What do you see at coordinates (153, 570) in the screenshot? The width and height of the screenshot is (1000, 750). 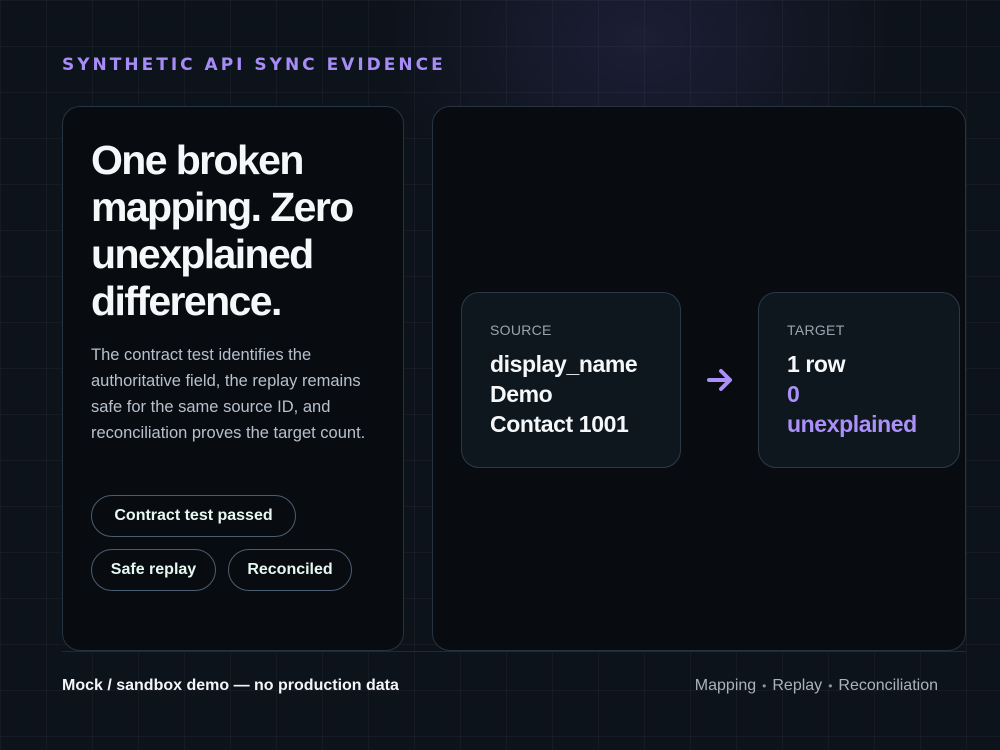 I see `safe-replay-badge: Safe replay` at bounding box center [153, 570].